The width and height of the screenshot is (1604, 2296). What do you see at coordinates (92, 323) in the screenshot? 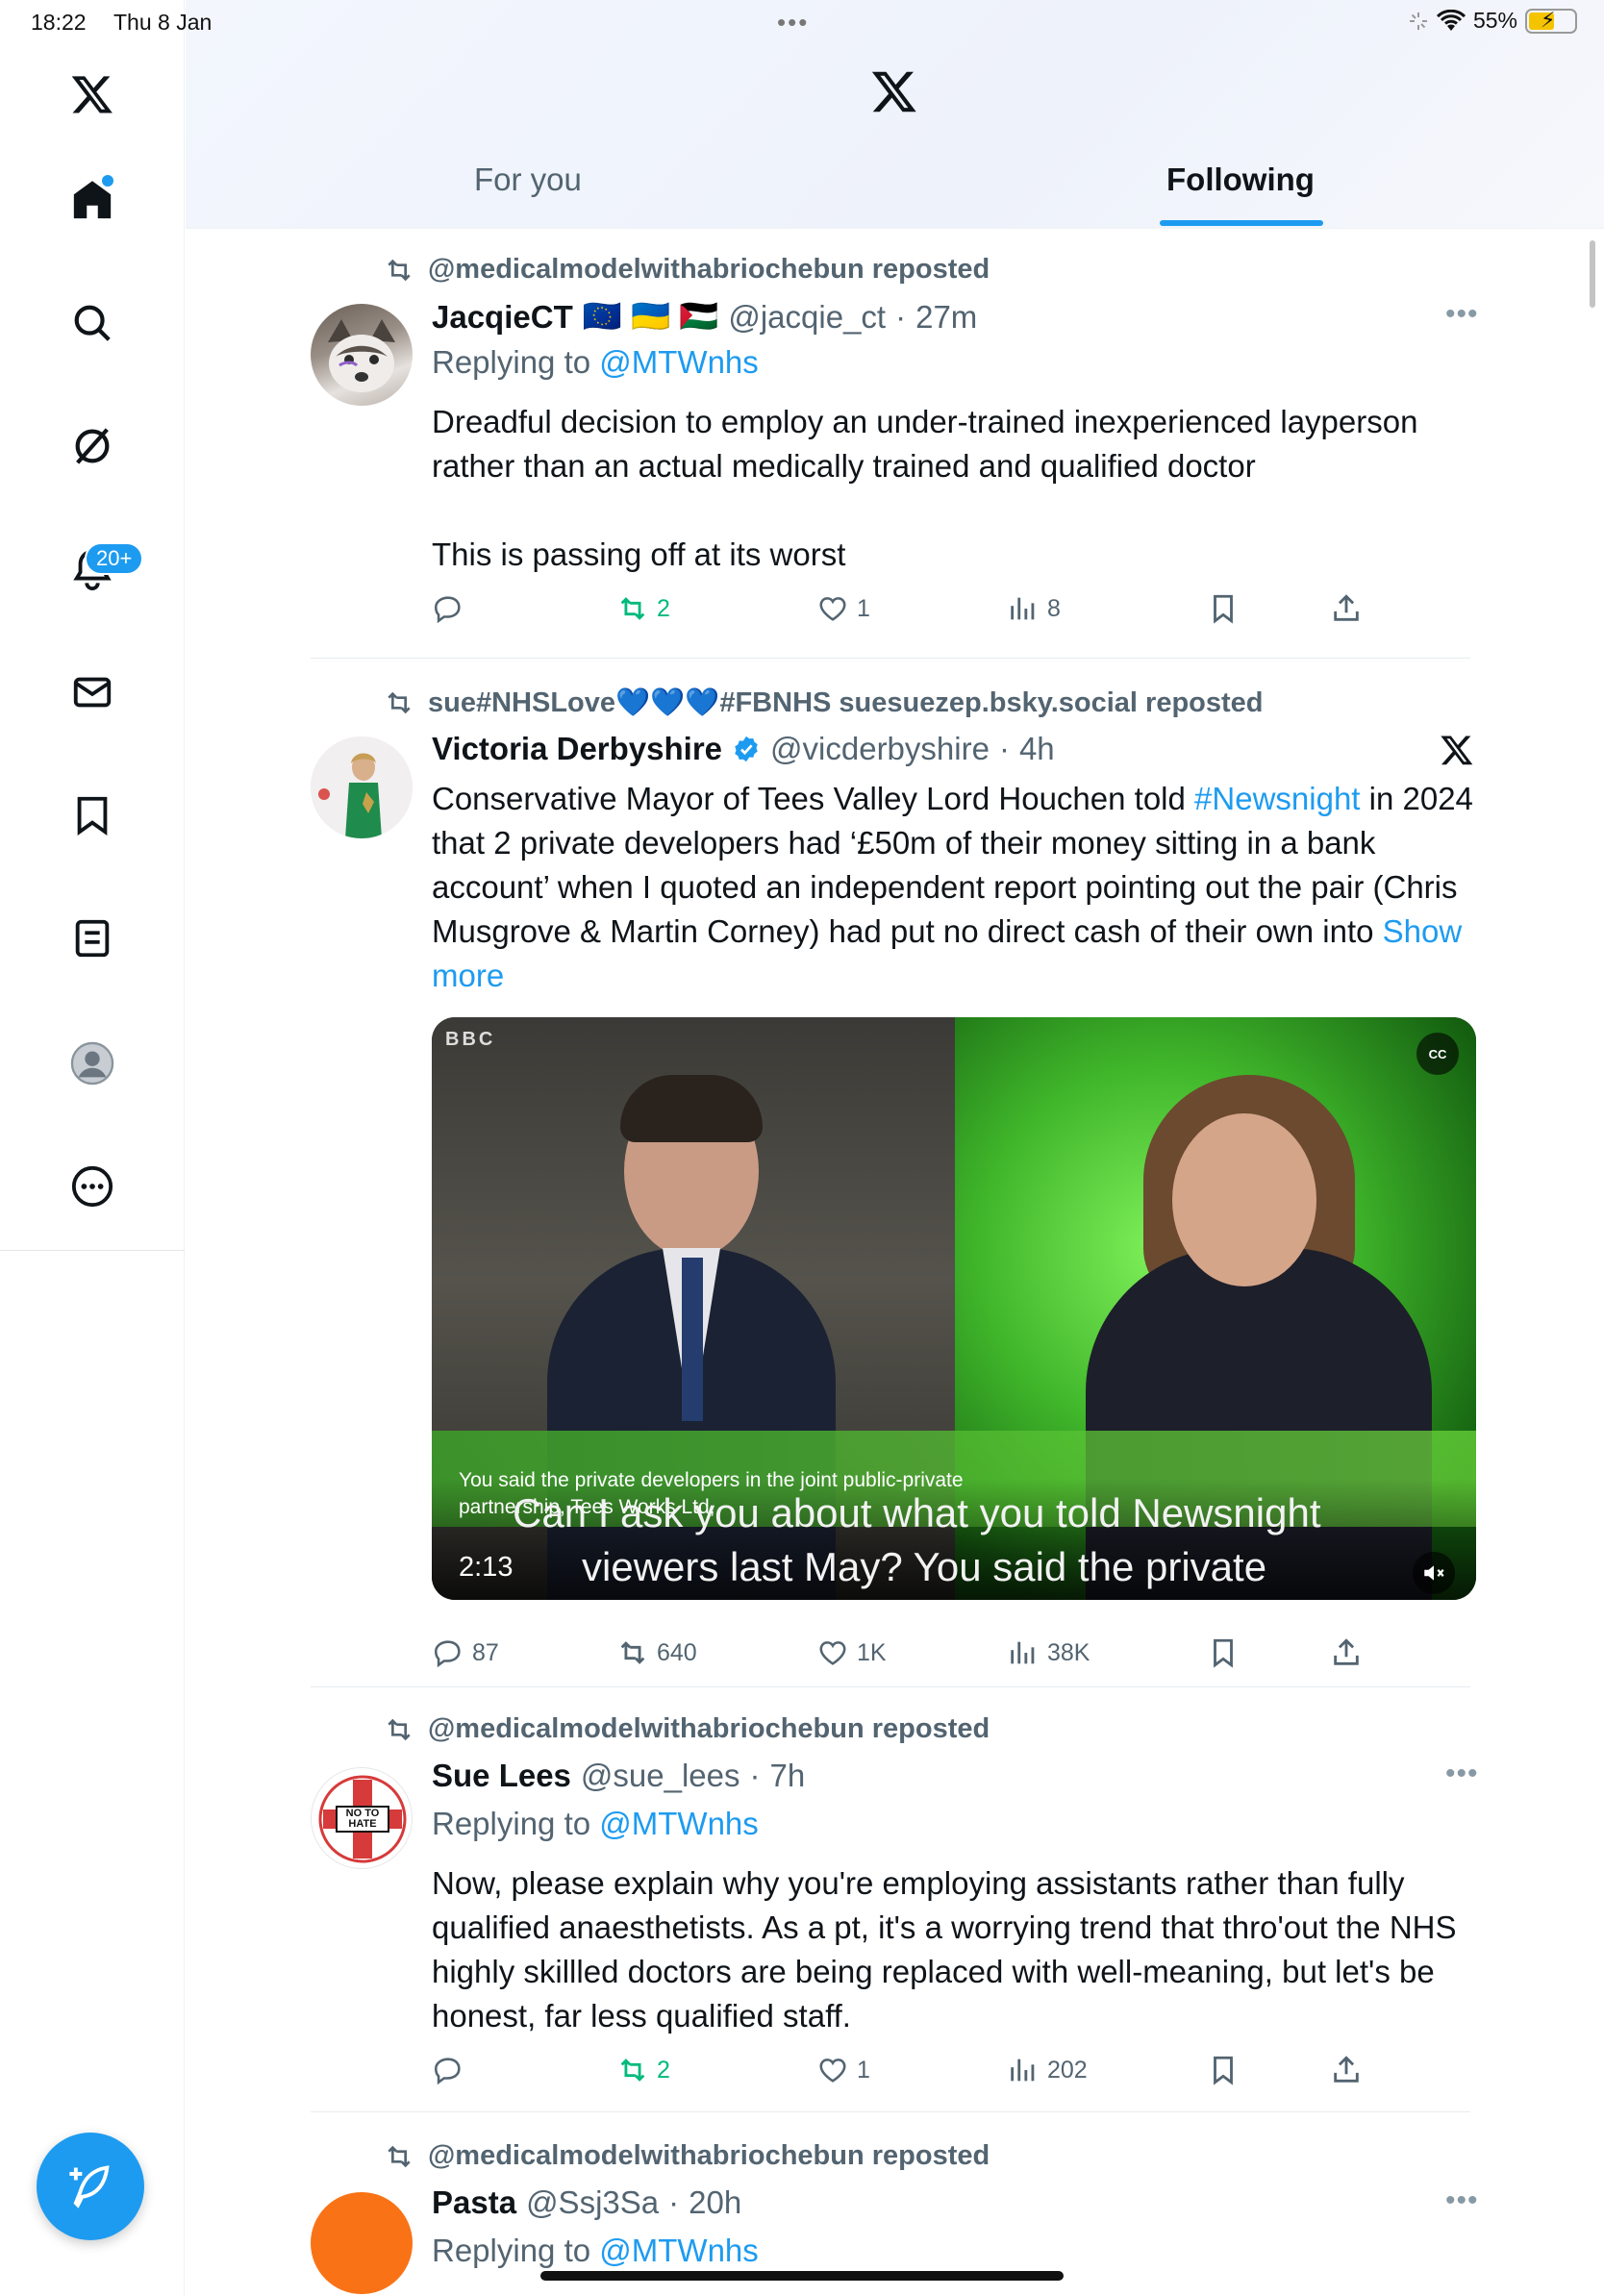
I see `search-icon` at bounding box center [92, 323].